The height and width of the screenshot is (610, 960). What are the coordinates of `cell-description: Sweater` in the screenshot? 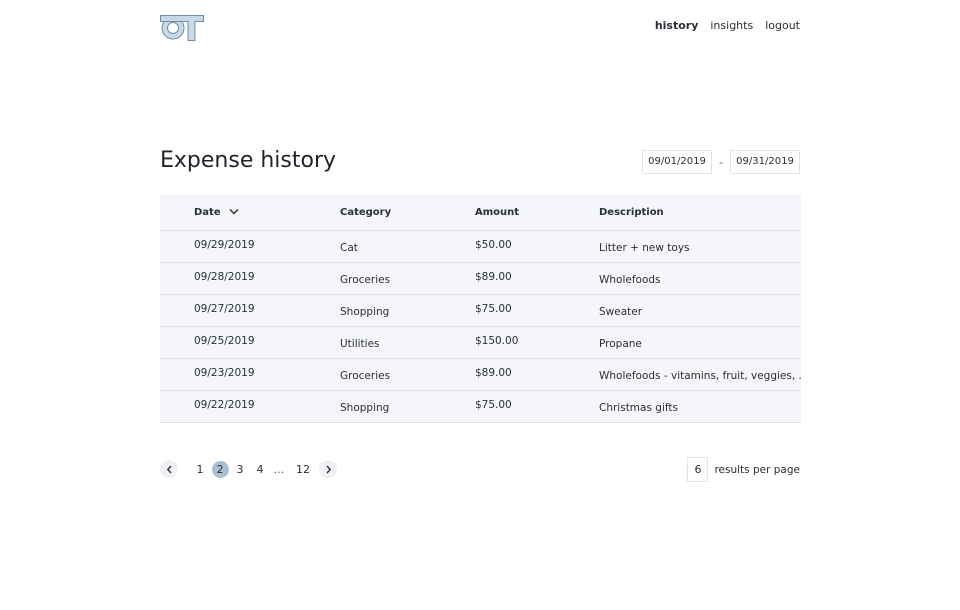 It's located at (621, 312).